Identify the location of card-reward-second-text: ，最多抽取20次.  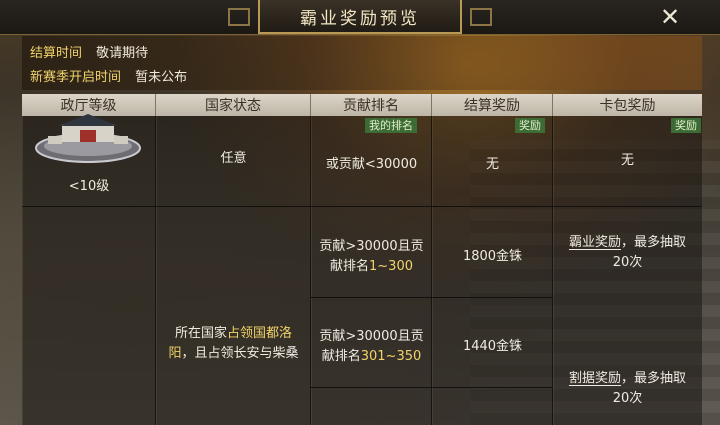
(649, 388).